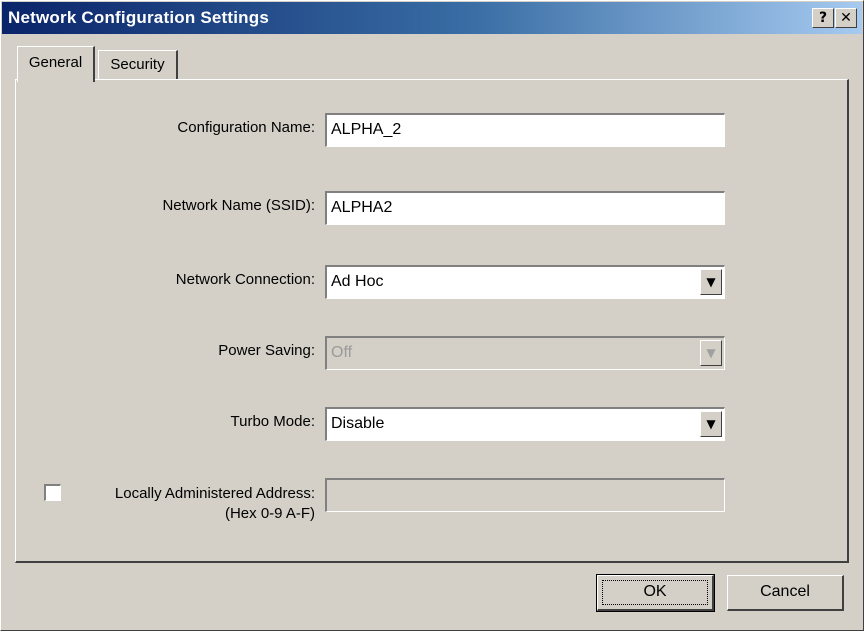  I want to click on close-icon: ✕, so click(846, 18).